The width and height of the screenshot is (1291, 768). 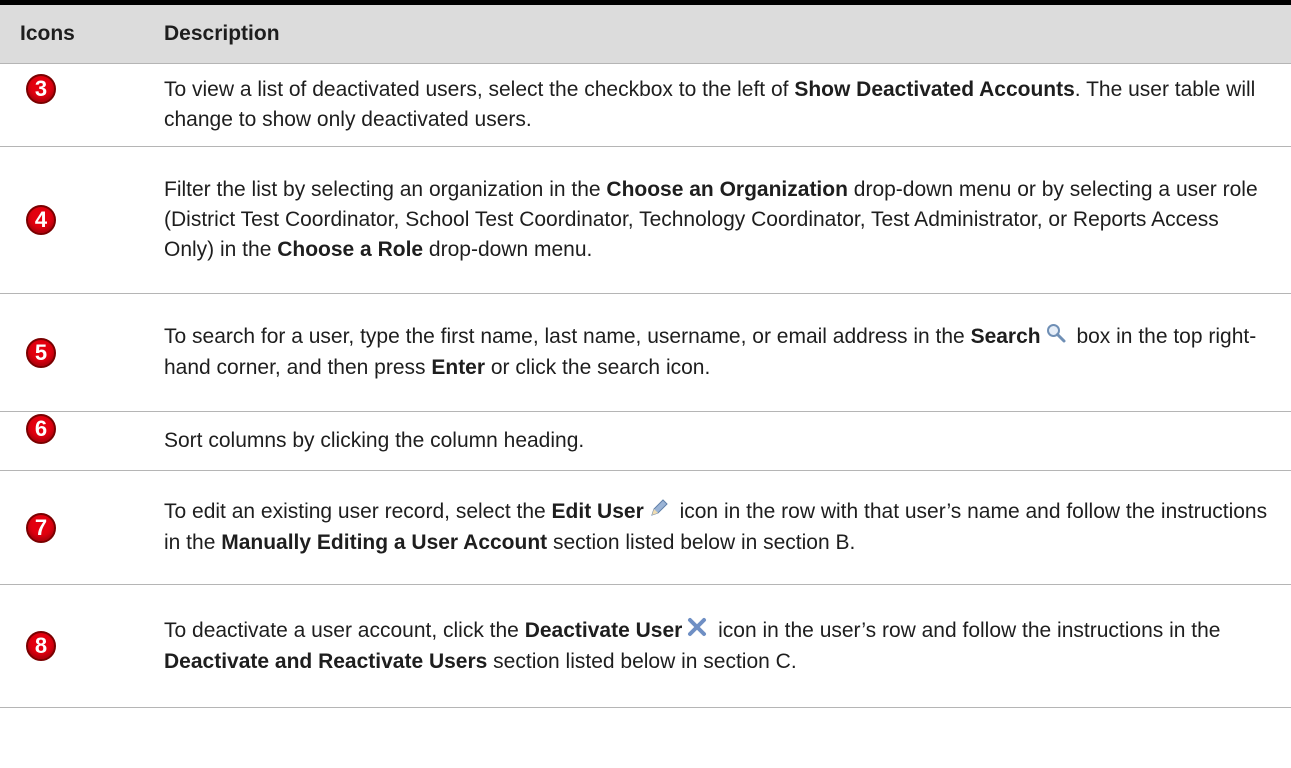 What do you see at coordinates (222, 33) in the screenshot?
I see `column-header-description: Description` at bounding box center [222, 33].